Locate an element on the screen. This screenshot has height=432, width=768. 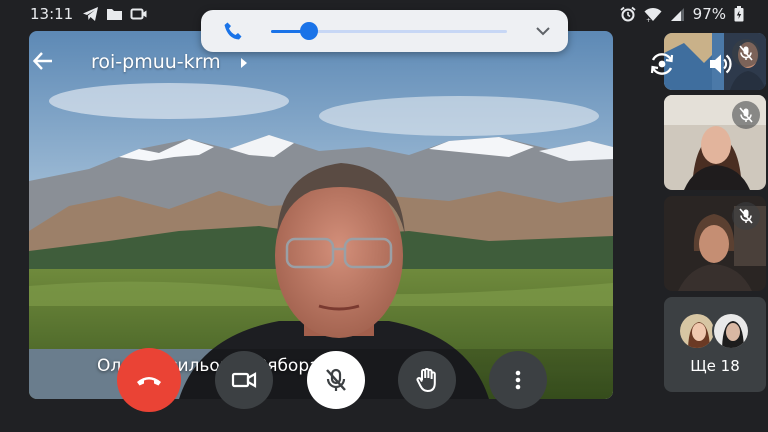
more-participants-avatars is located at coordinates (715, 332).